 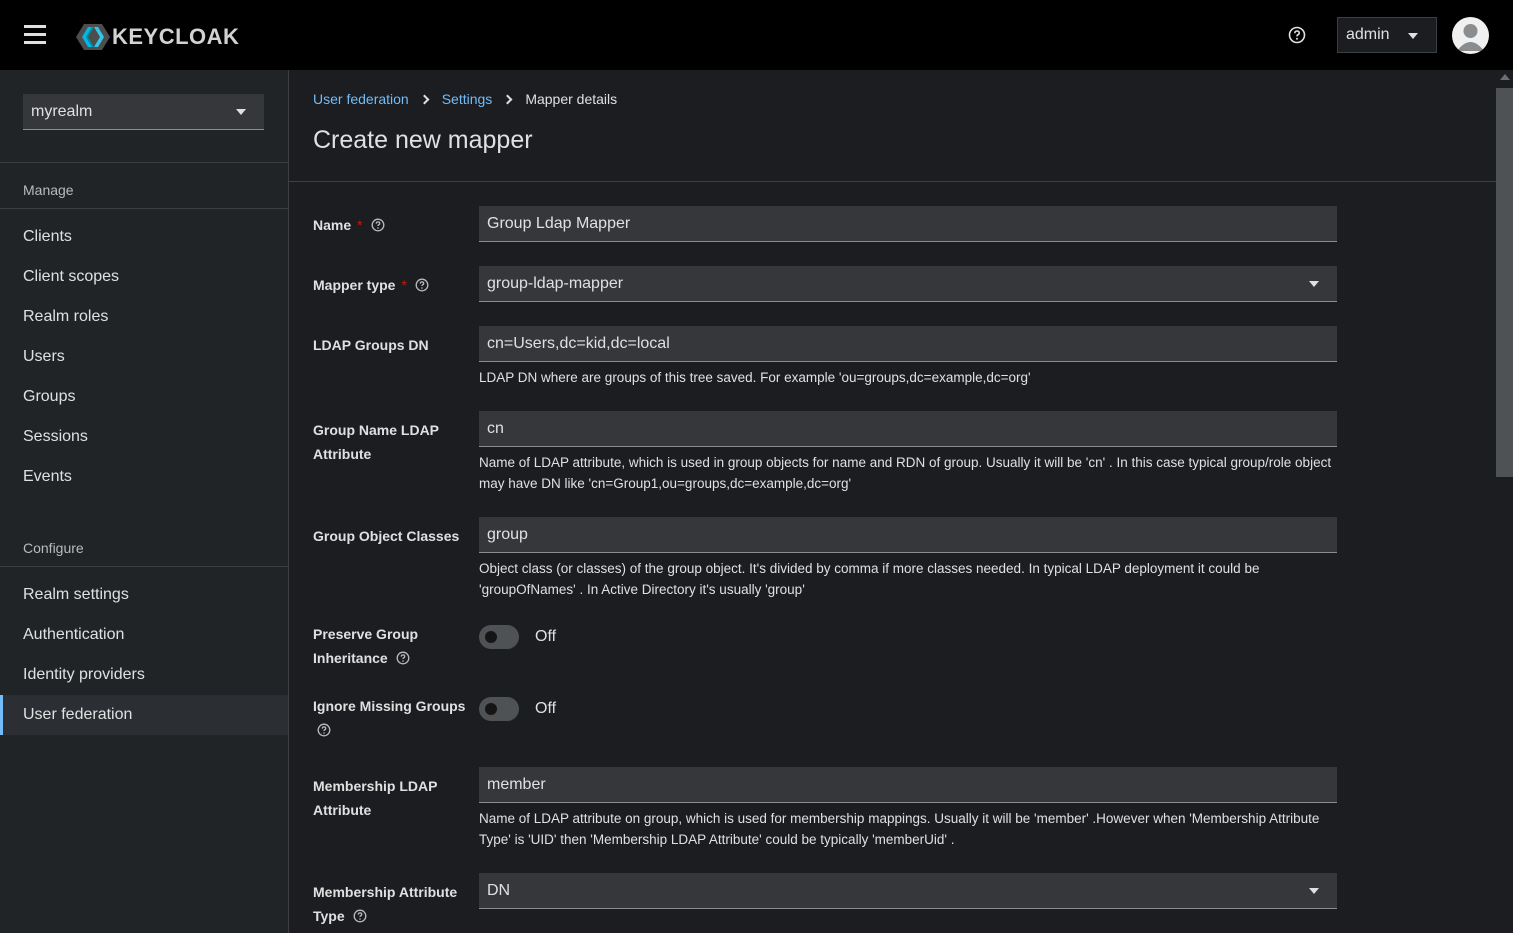 What do you see at coordinates (386, 536) in the screenshot?
I see `group-object-classes-label: Group Object Classes` at bounding box center [386, 536].